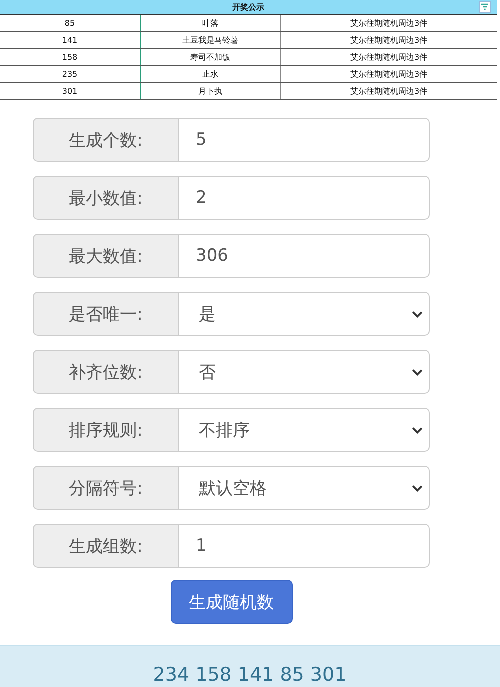 The height and width of the screenshot is (687, 500). I want to click on select-field: 默认空格, so click(304, 488).